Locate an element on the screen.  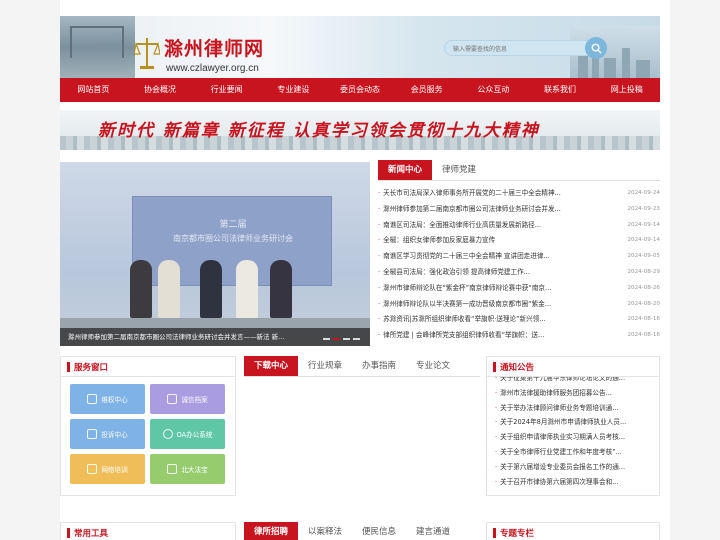
news-date: 2024-08-29 is located at coordinates (643, 271).